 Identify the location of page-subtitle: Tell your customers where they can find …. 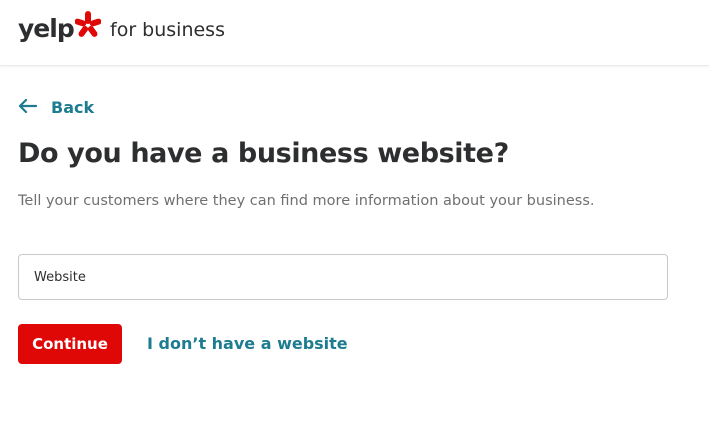
(306, 201).